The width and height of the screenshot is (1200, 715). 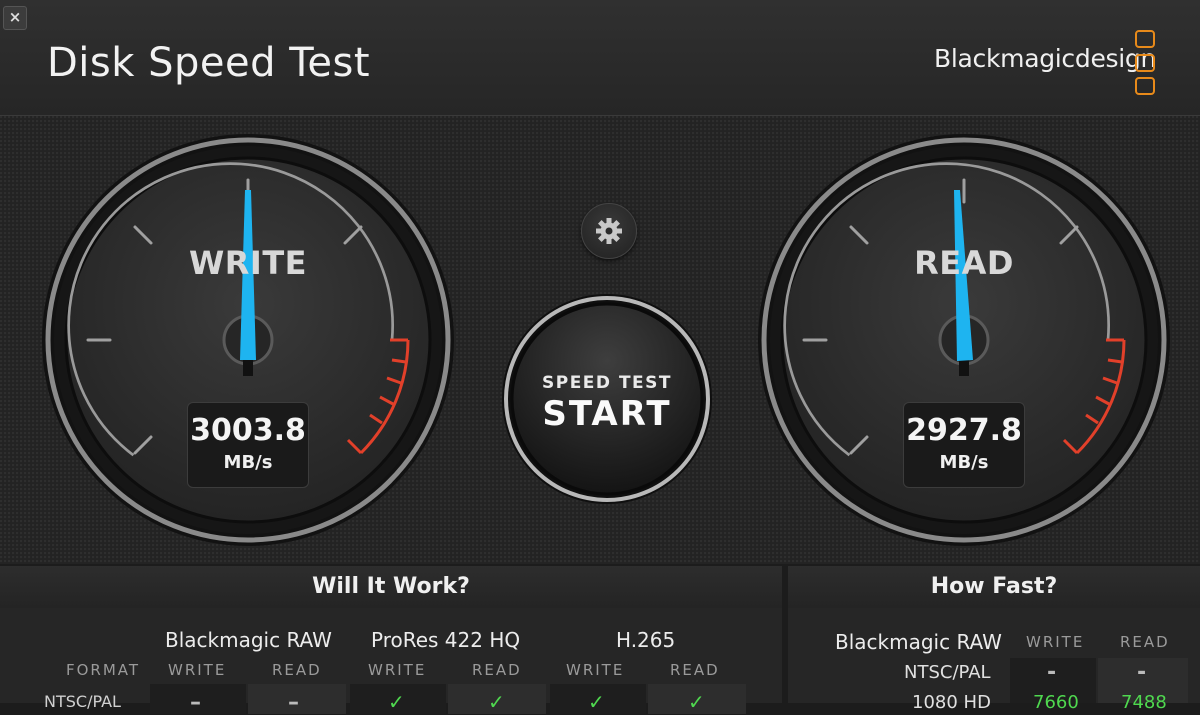 I want to click on prores-read-header: READ, so click(x=497, y=670).